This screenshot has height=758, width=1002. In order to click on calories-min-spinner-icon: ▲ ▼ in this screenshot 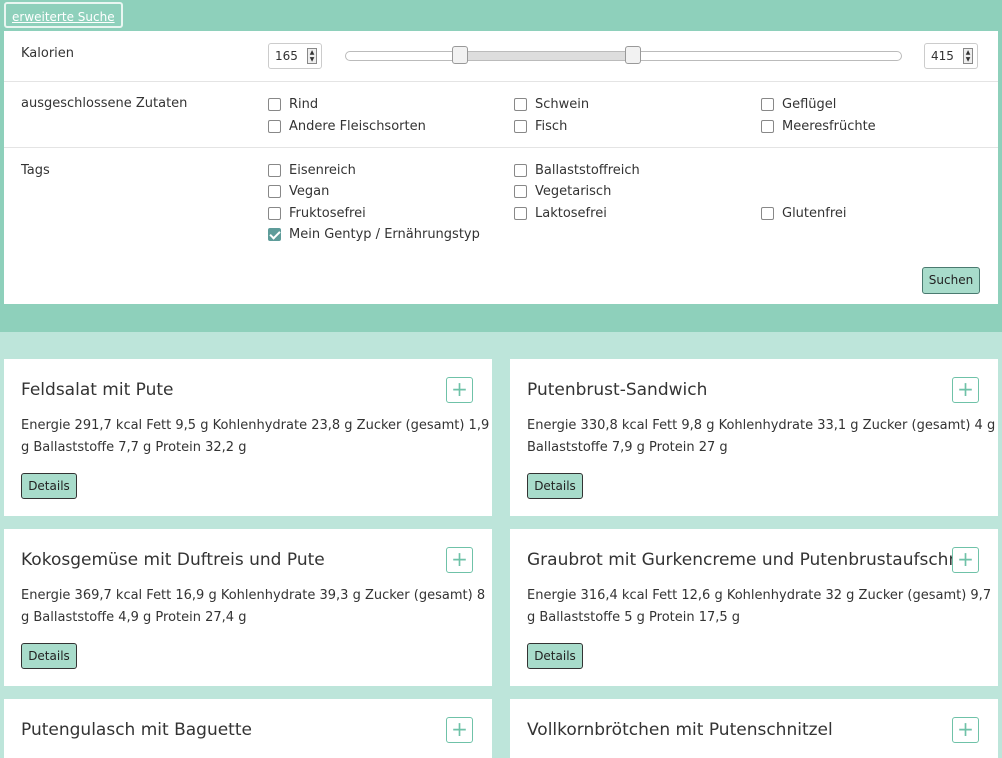, I will do `click(312, 56)`.